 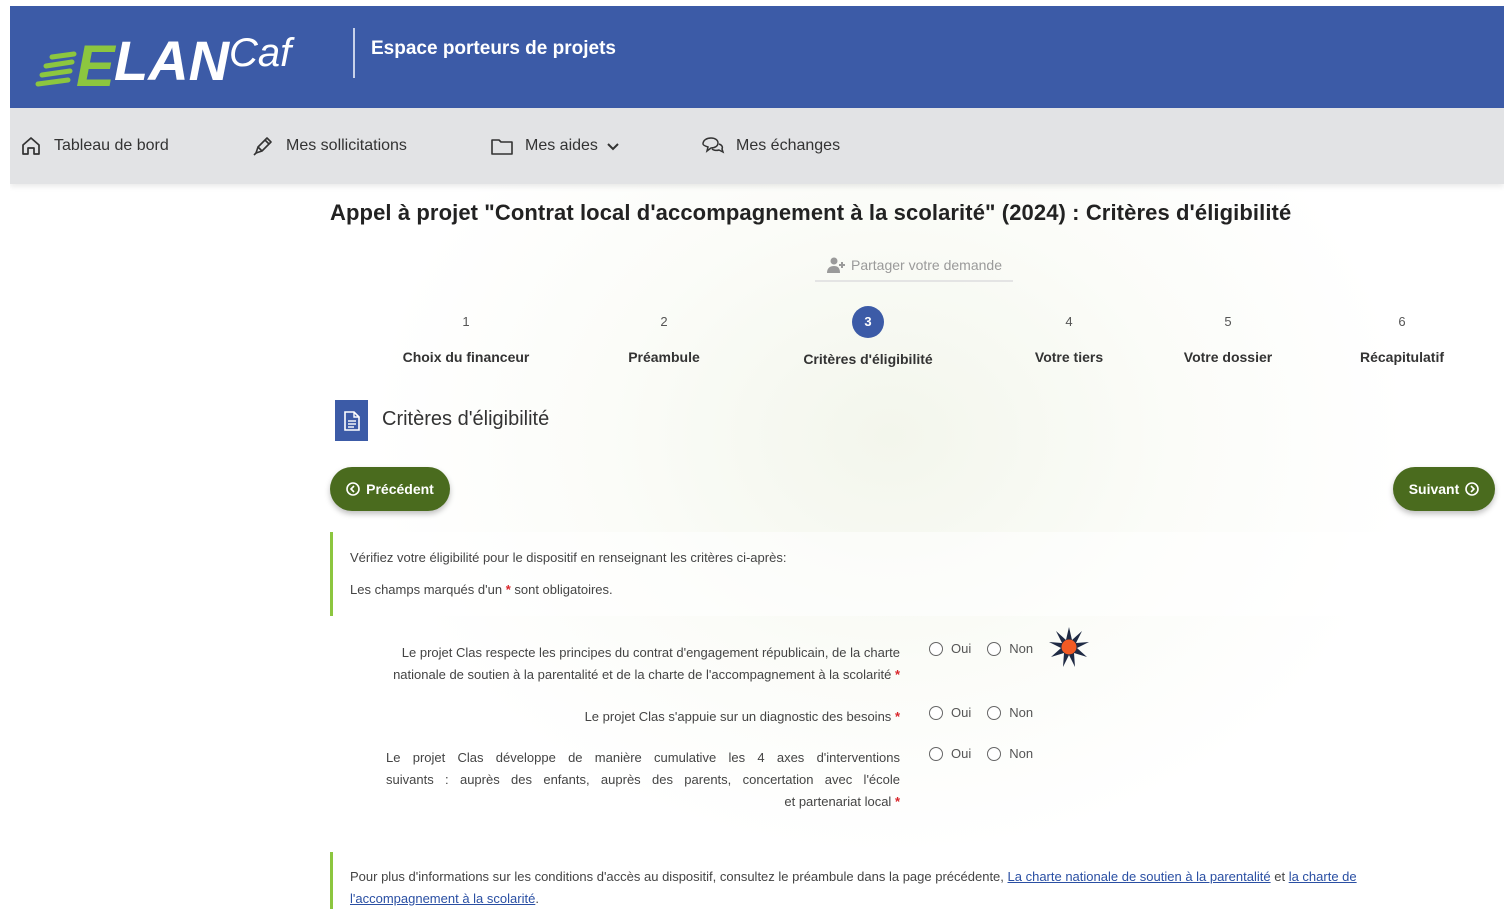 I want to click on question-1-radios: Oui Non, so click(x=989, y=648).